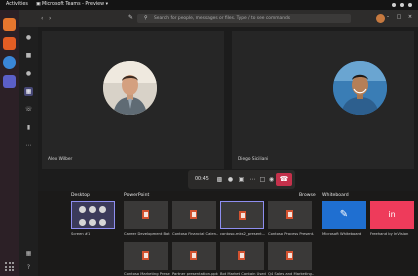  I want to click on desktop-section-label: Desktop, so click(80, 195).